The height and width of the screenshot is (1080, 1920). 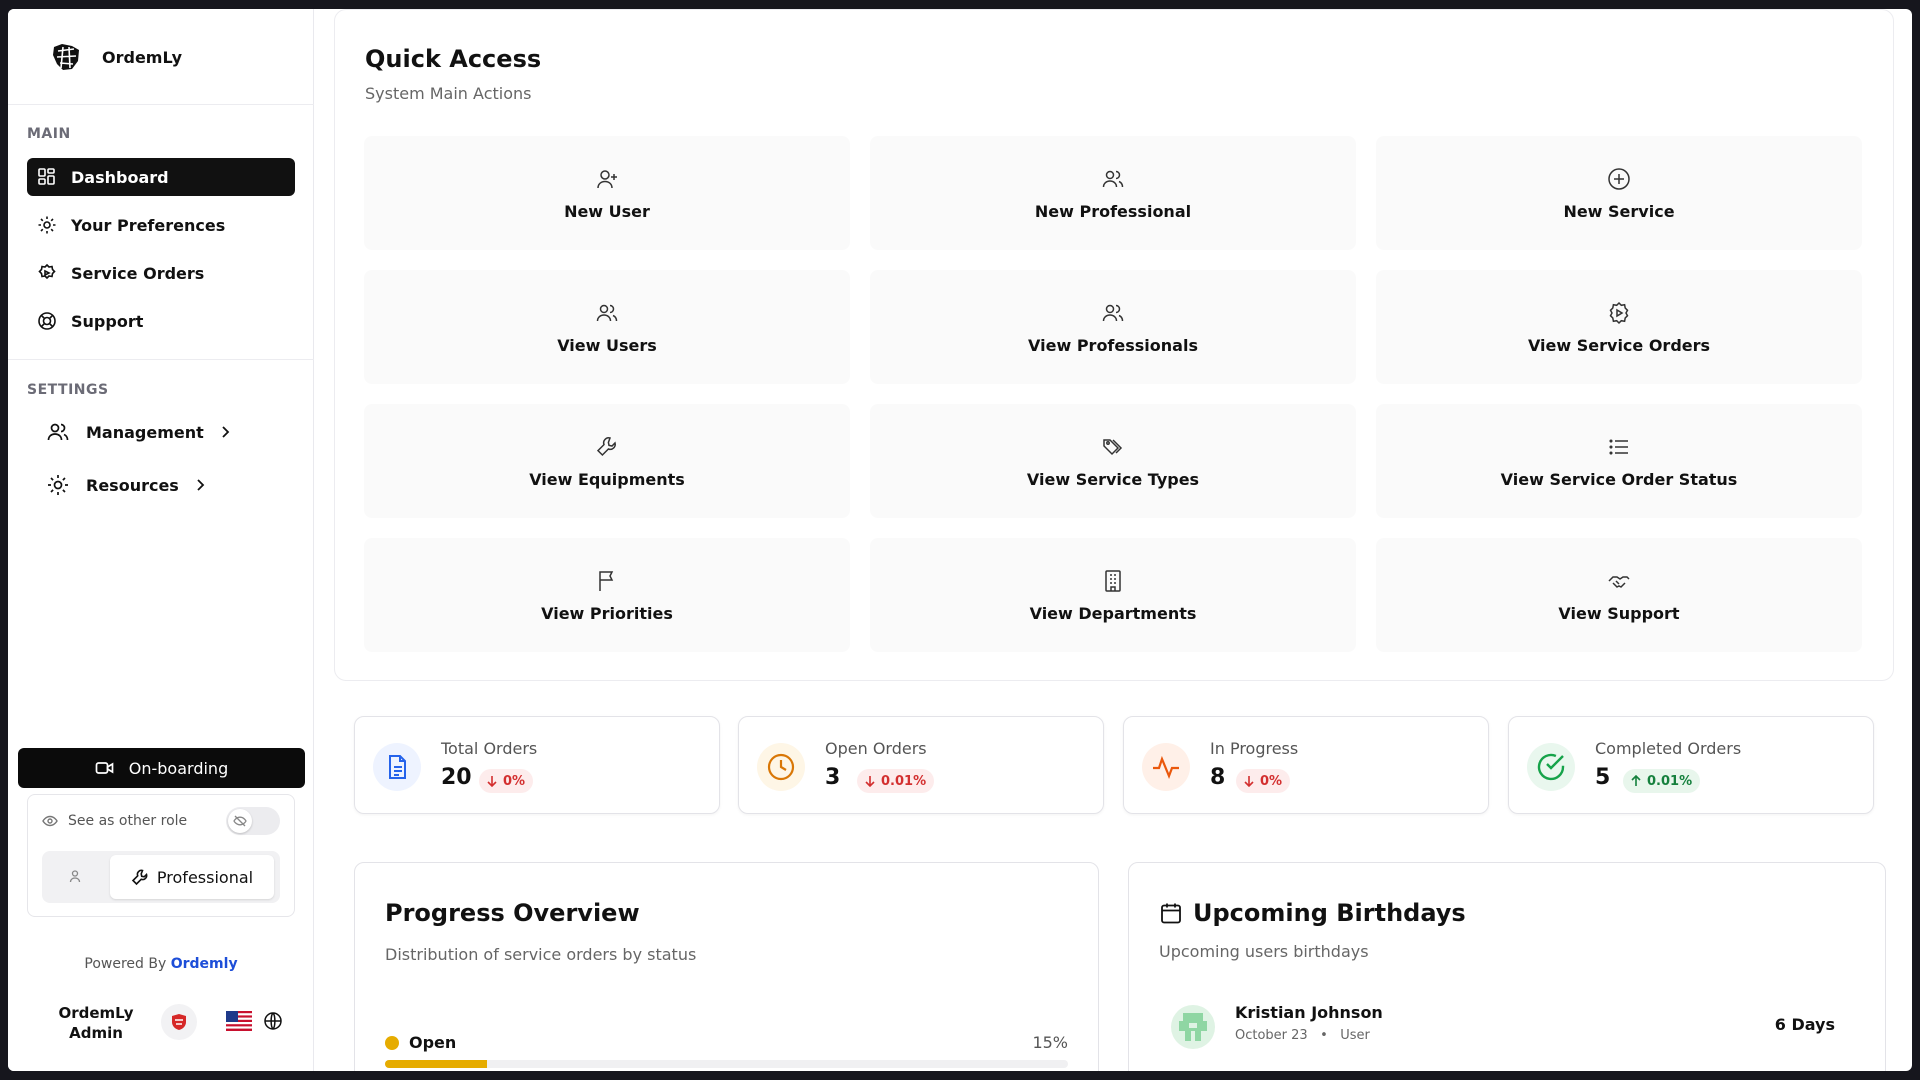 I want to click on stat-change-badge: 0%, so click(x=1263, y=781).